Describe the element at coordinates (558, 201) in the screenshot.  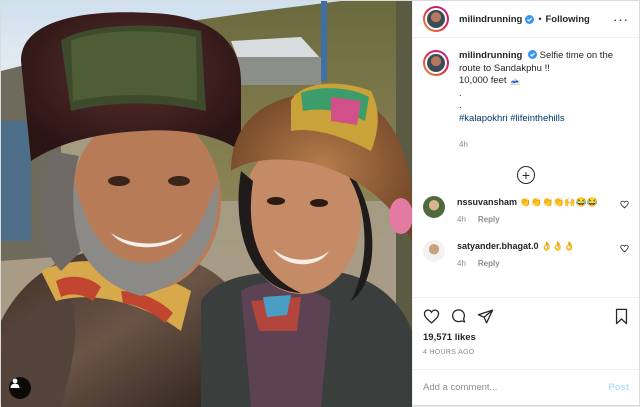
I see `comment-text: 👏👏👏👏🙌😂😂` at that location.